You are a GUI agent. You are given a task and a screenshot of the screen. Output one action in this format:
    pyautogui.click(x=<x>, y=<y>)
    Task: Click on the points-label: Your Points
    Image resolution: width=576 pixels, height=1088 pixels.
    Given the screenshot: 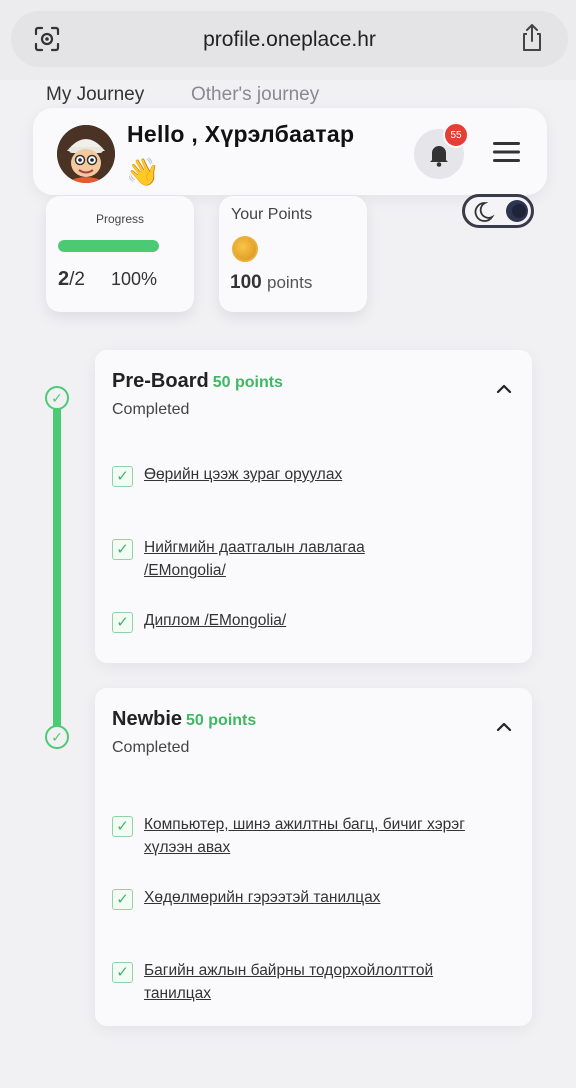 What is the action you would take?
    pyautogui.click(x=272, y=214)
    